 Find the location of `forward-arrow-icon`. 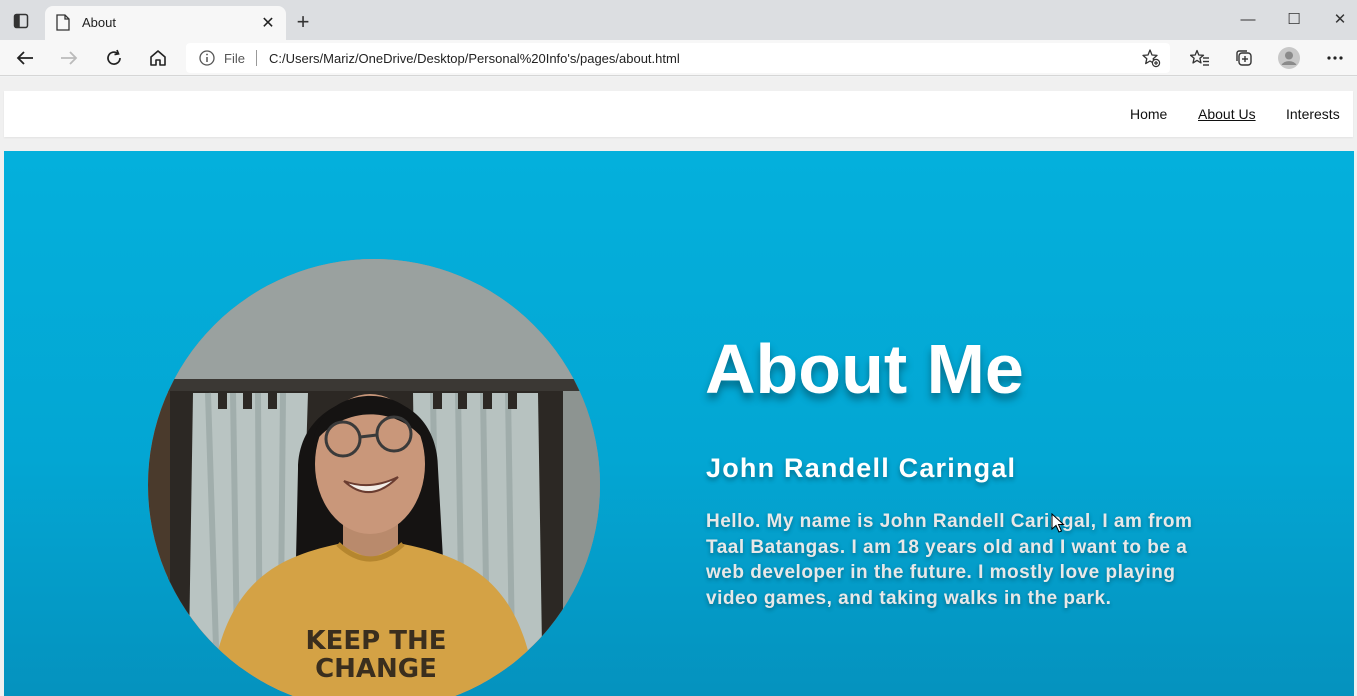

forward-arrow-icon is located at coordinates (69, 58).